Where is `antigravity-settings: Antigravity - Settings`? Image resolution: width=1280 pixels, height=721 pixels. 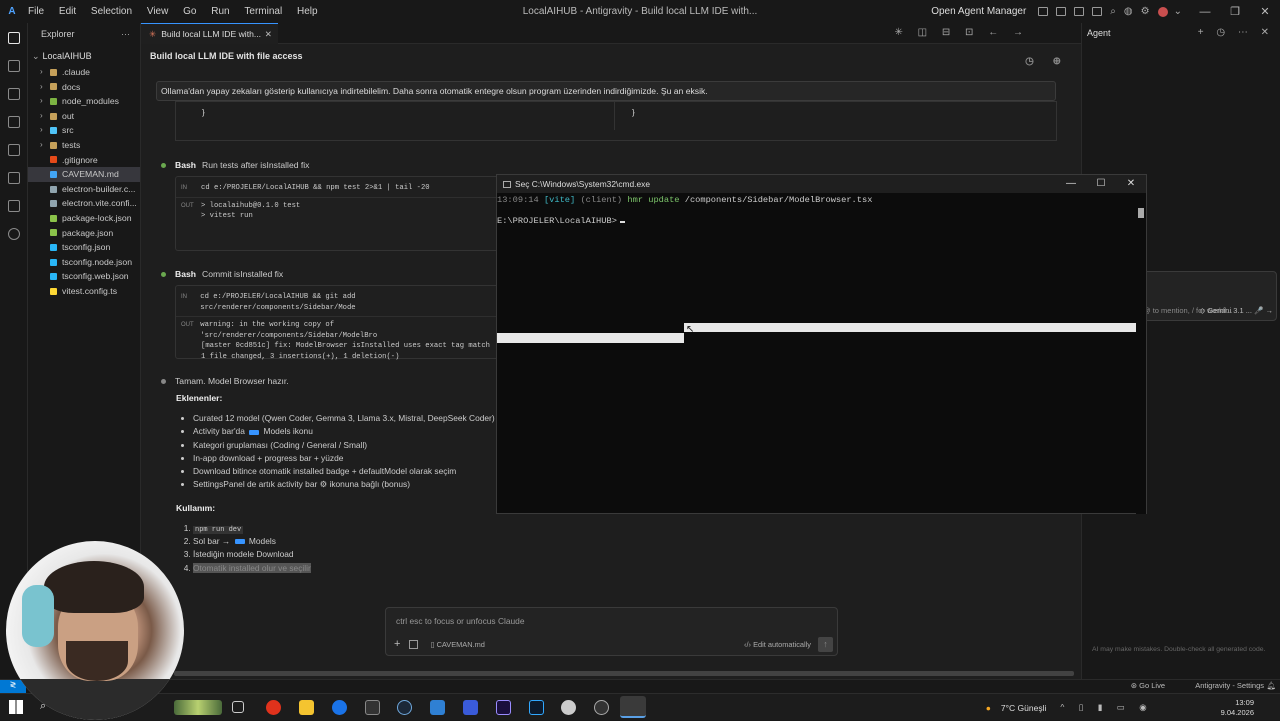
antigravity-settings: Antigravity - Settings is located at coordinates (1229, 685).